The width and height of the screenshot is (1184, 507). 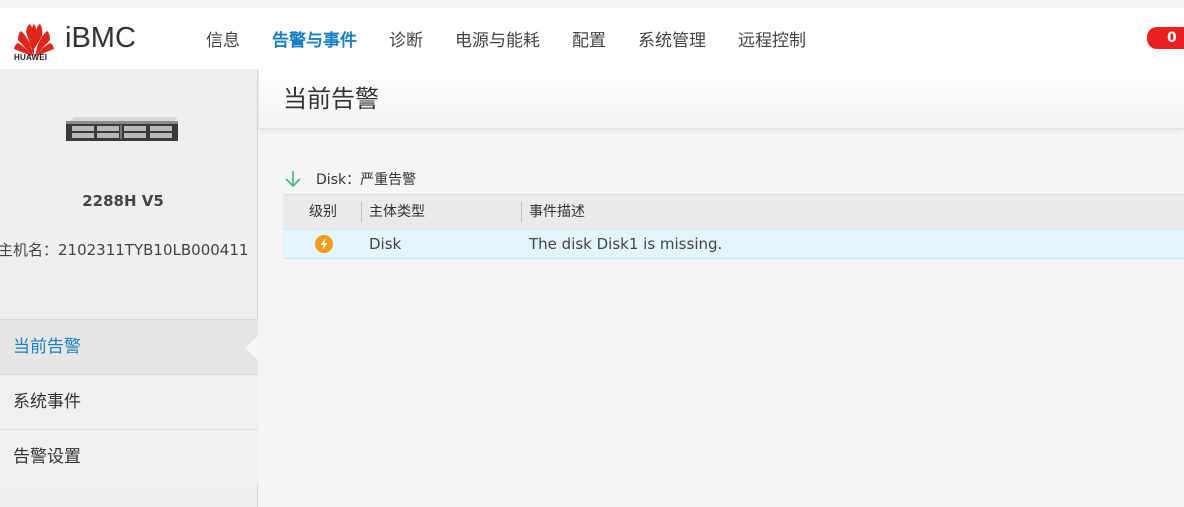 I want to click on server-image, so click(x=122, y=129).